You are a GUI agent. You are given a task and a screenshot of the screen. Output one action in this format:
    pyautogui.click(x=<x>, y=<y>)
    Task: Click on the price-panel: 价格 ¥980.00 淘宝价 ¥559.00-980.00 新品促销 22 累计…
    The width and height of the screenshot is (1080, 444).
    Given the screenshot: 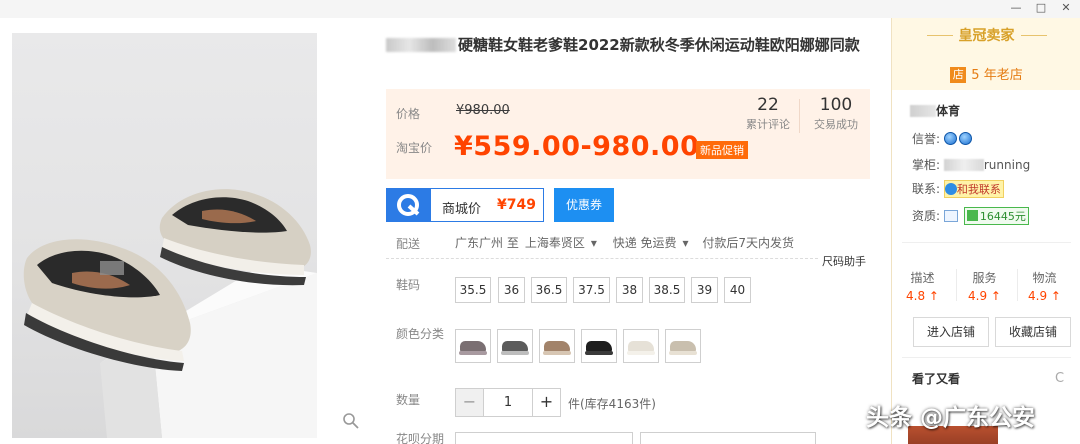 What is the action you would take?
    pyautogui.click(x=628, y=134)
    